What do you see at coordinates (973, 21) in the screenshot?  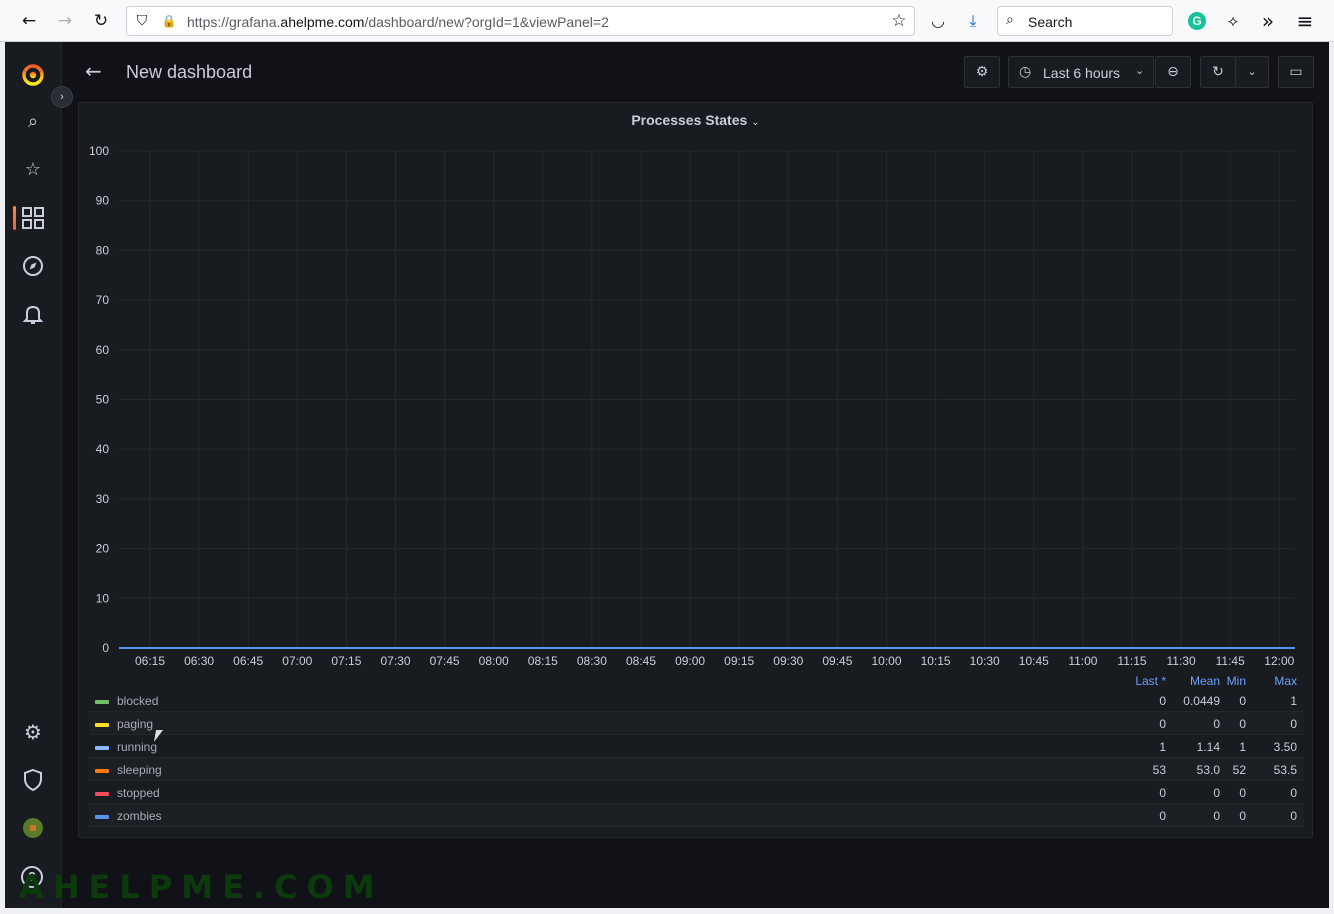 I see `downloads-icon: ⤓` at bounding box center [973, 21].